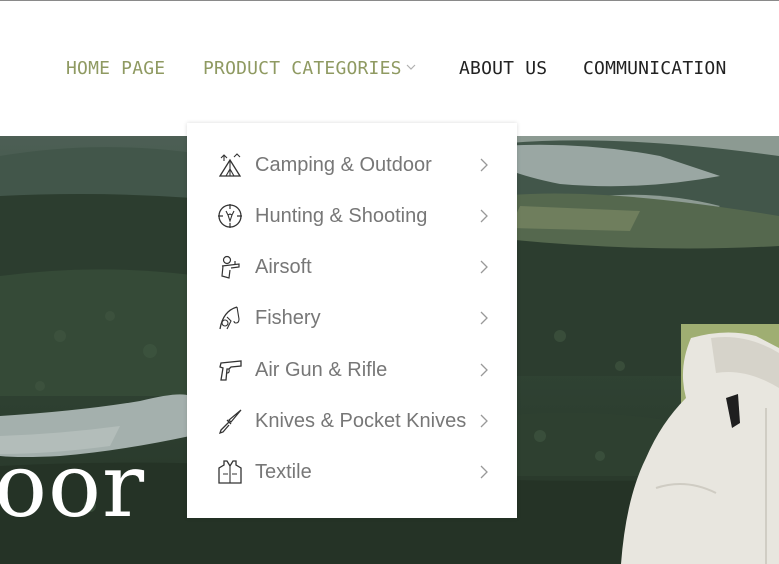 The width and height of the screenshot is (779, 564). I want to click on dropdown-item-airsoft: Airsoft, so click(352, 268).